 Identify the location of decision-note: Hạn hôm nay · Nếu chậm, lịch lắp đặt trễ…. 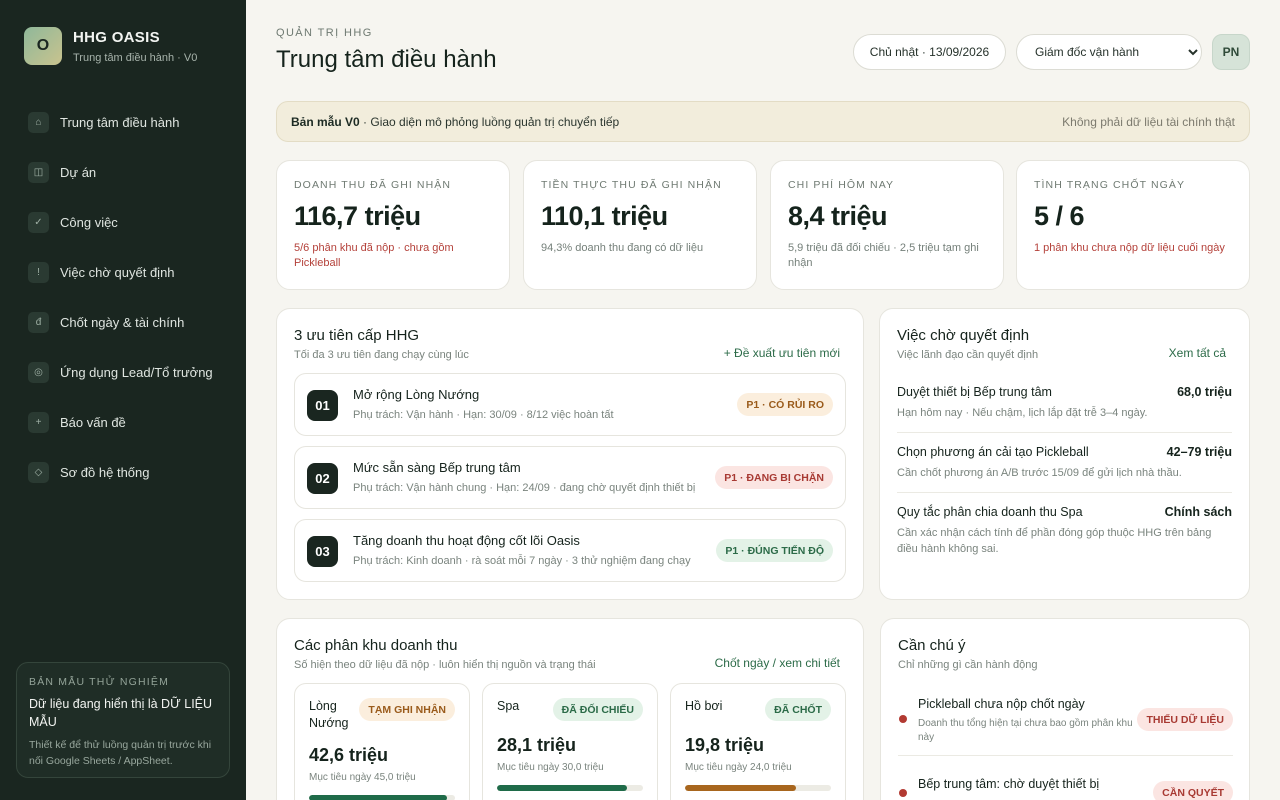
(1022, 413).